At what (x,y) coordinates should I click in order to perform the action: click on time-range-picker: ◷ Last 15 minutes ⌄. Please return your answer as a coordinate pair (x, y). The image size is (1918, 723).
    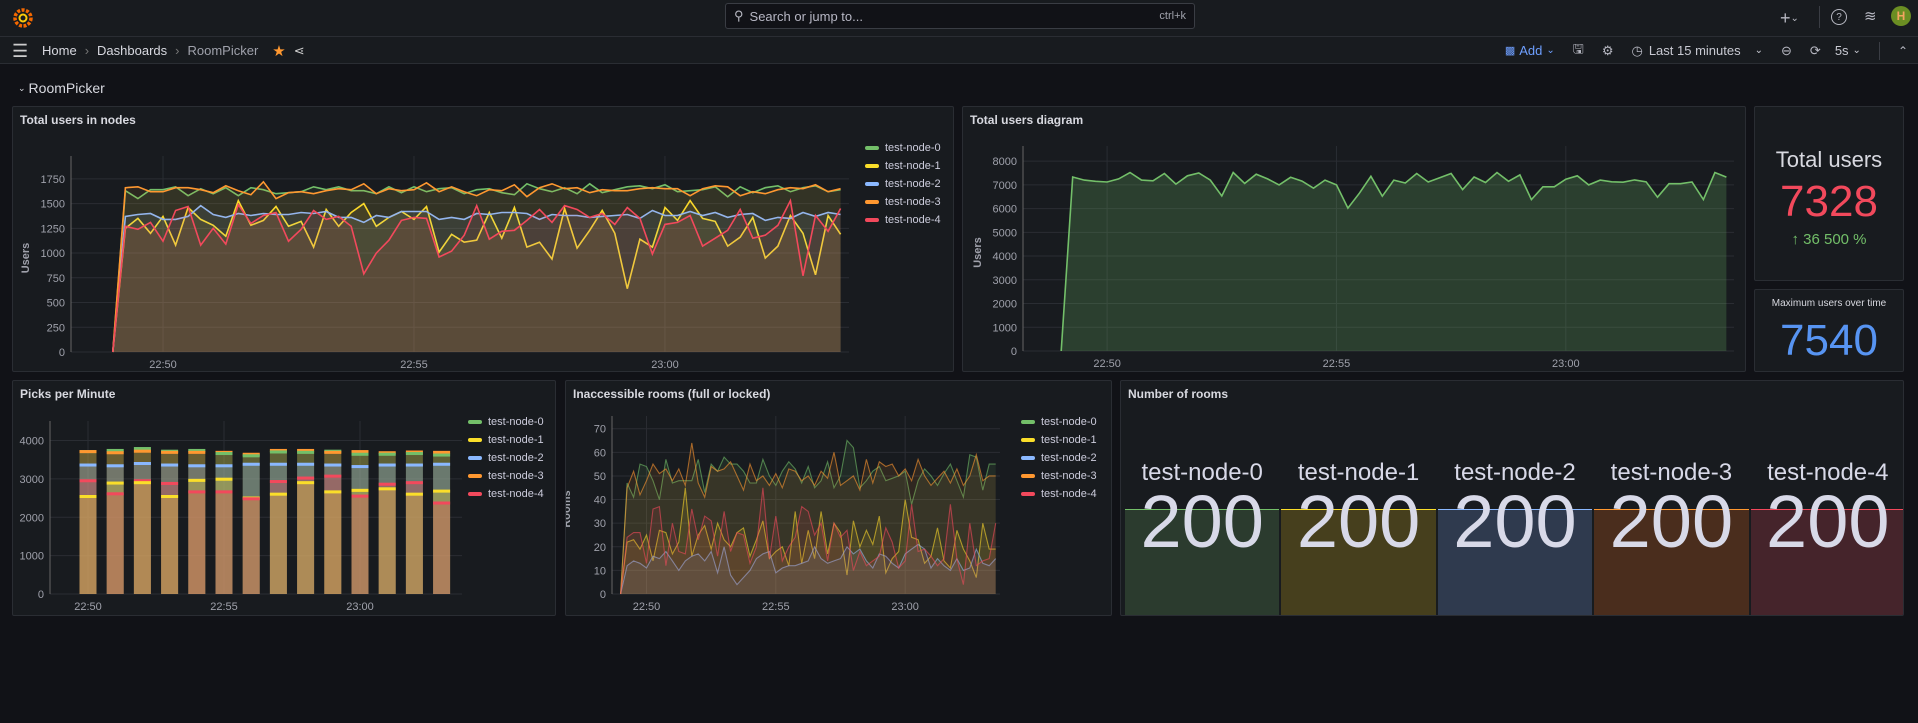
    Looking at the image, I should click on (1697, 51).